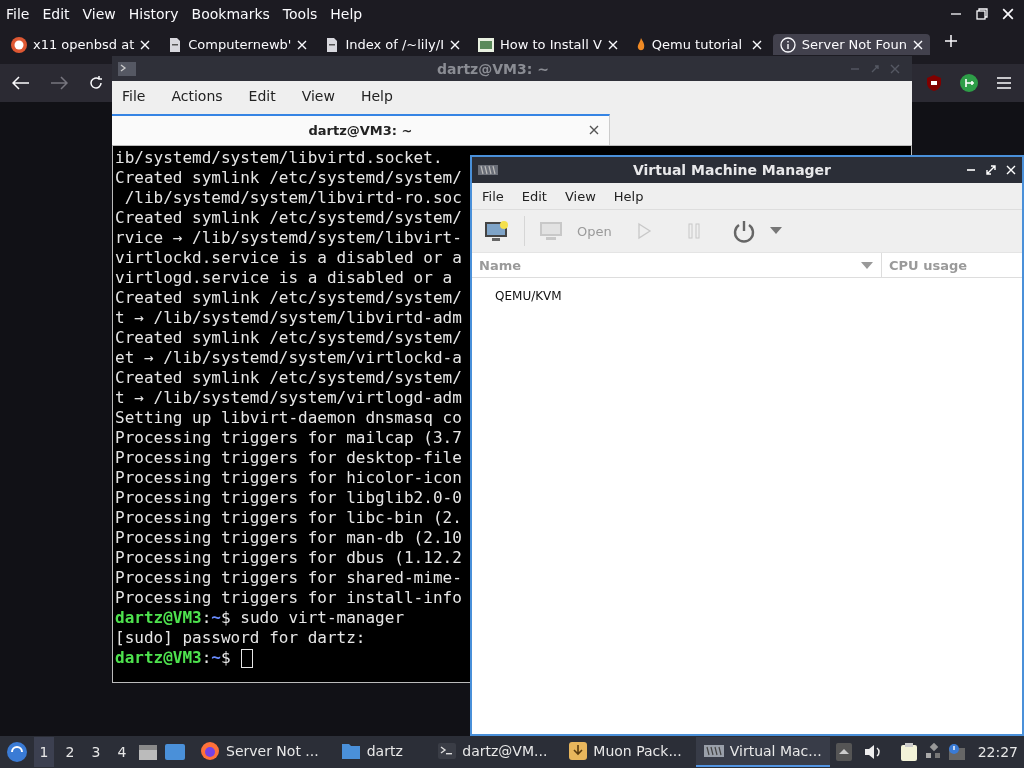  Describe the element at coordinates (59, 83) in the screenshot. I see `forward-icon` at that location.